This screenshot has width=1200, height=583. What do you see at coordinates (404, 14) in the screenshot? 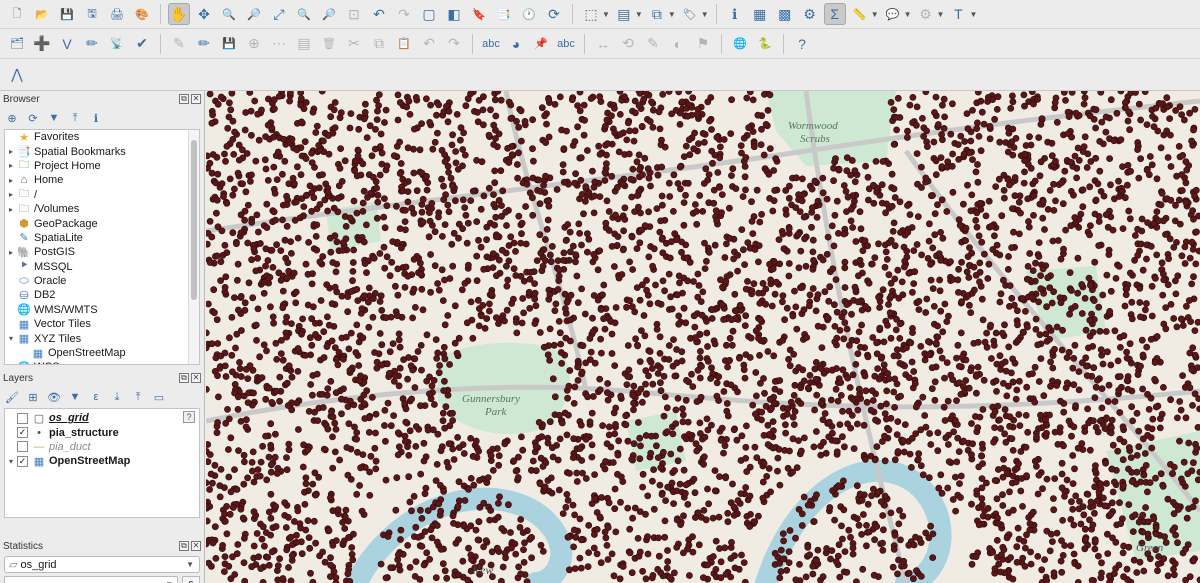
I see `zoom-next-icon: ↷` at bounding box center [404, 14].